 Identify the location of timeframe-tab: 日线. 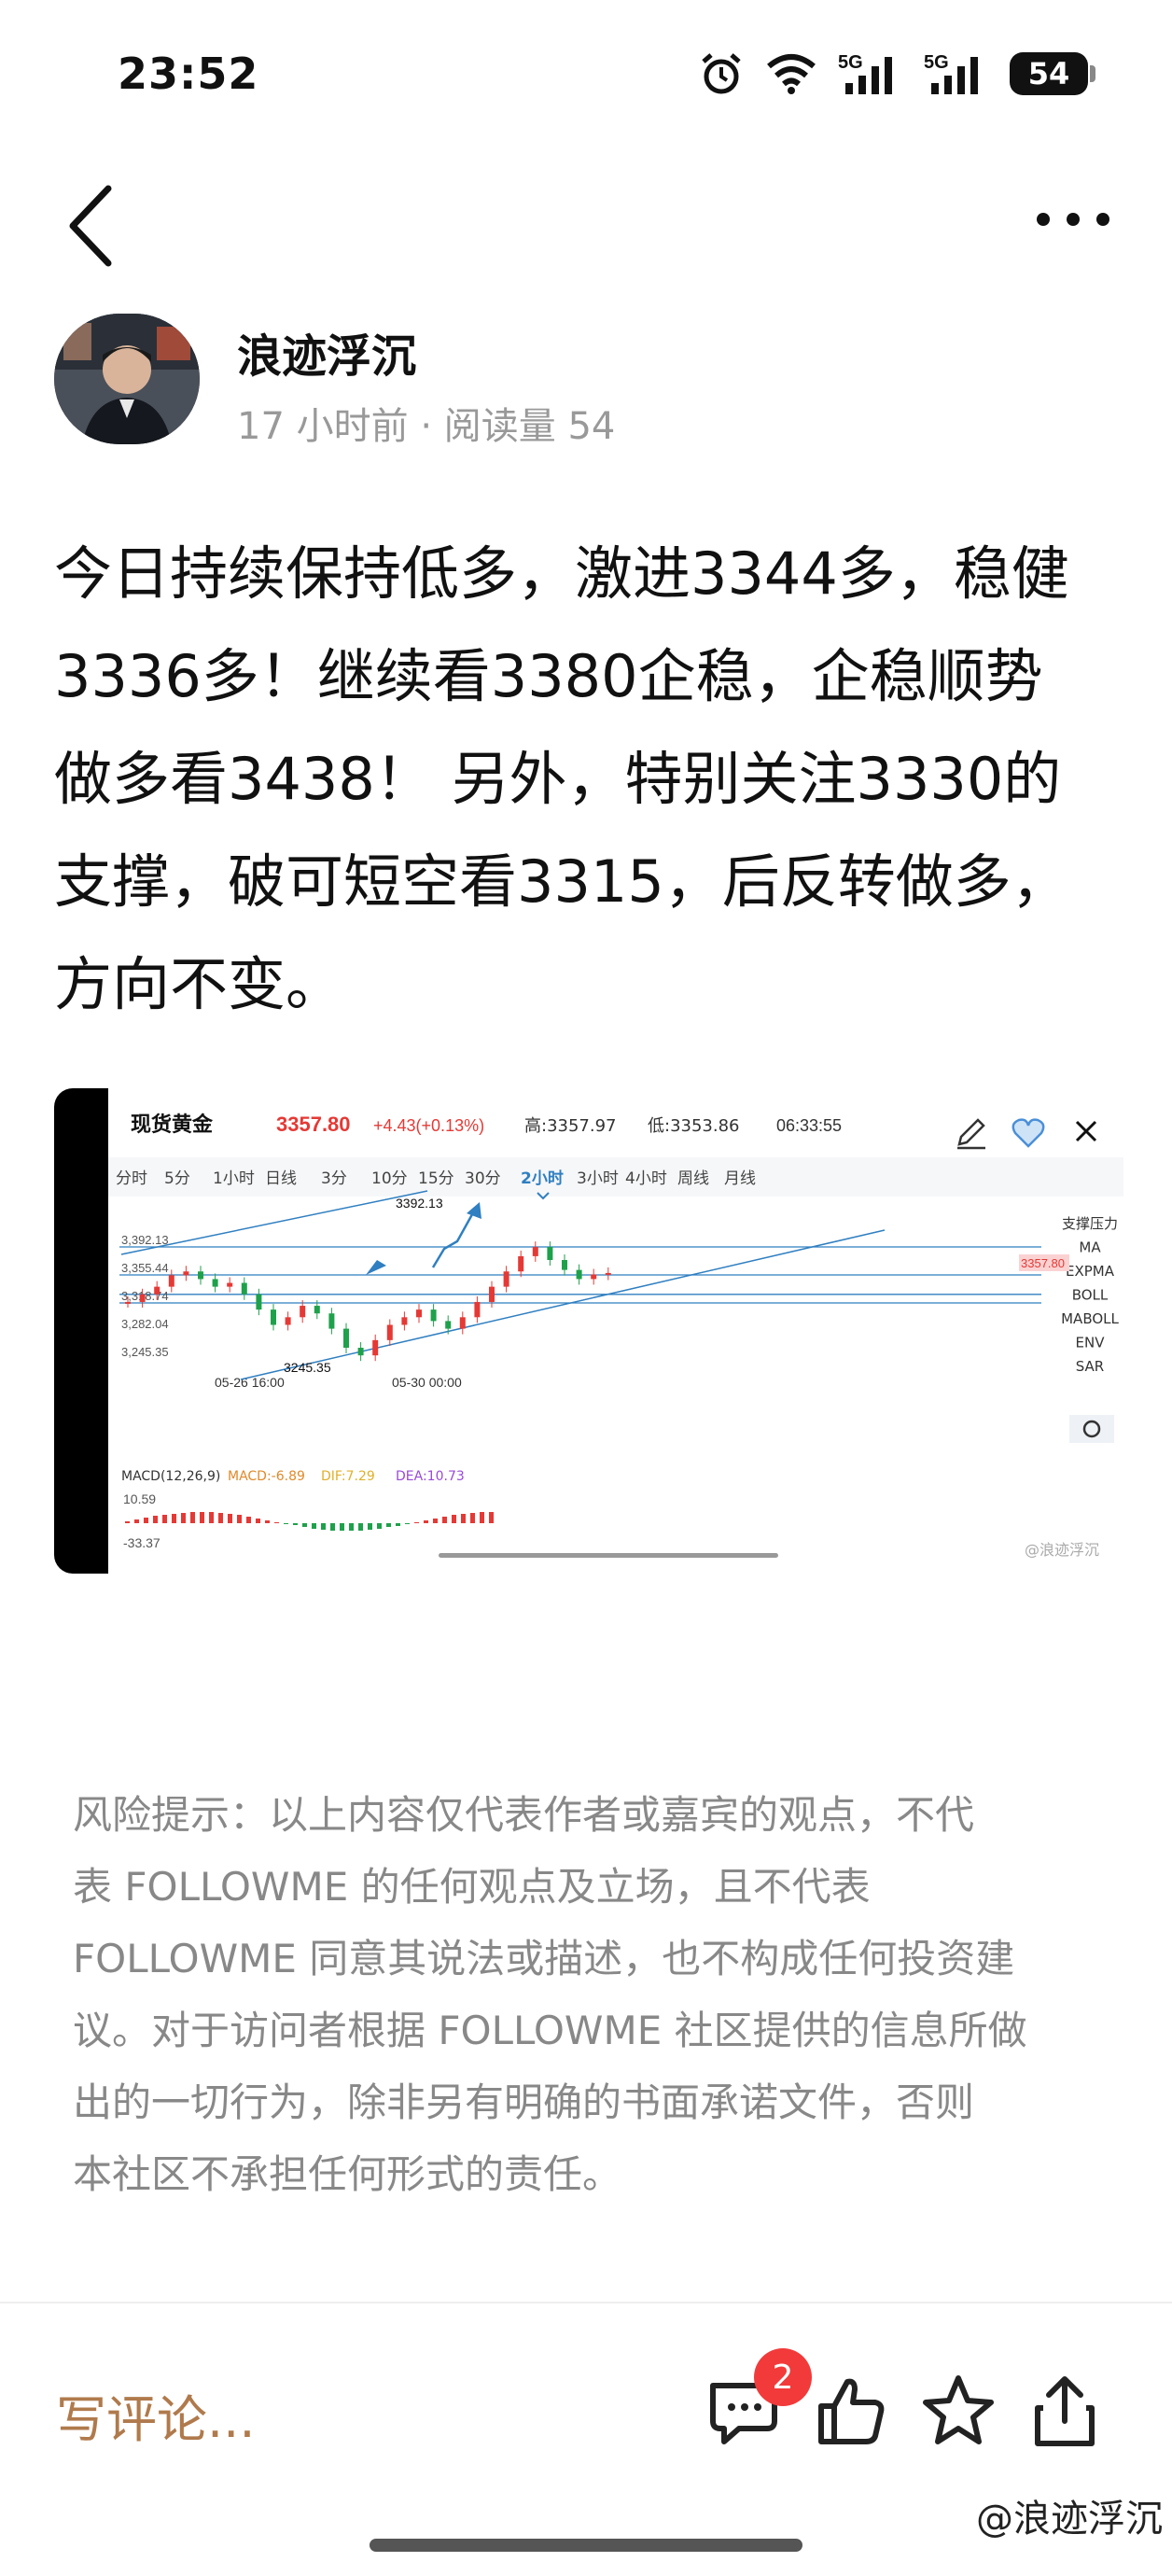
(281, 1178).